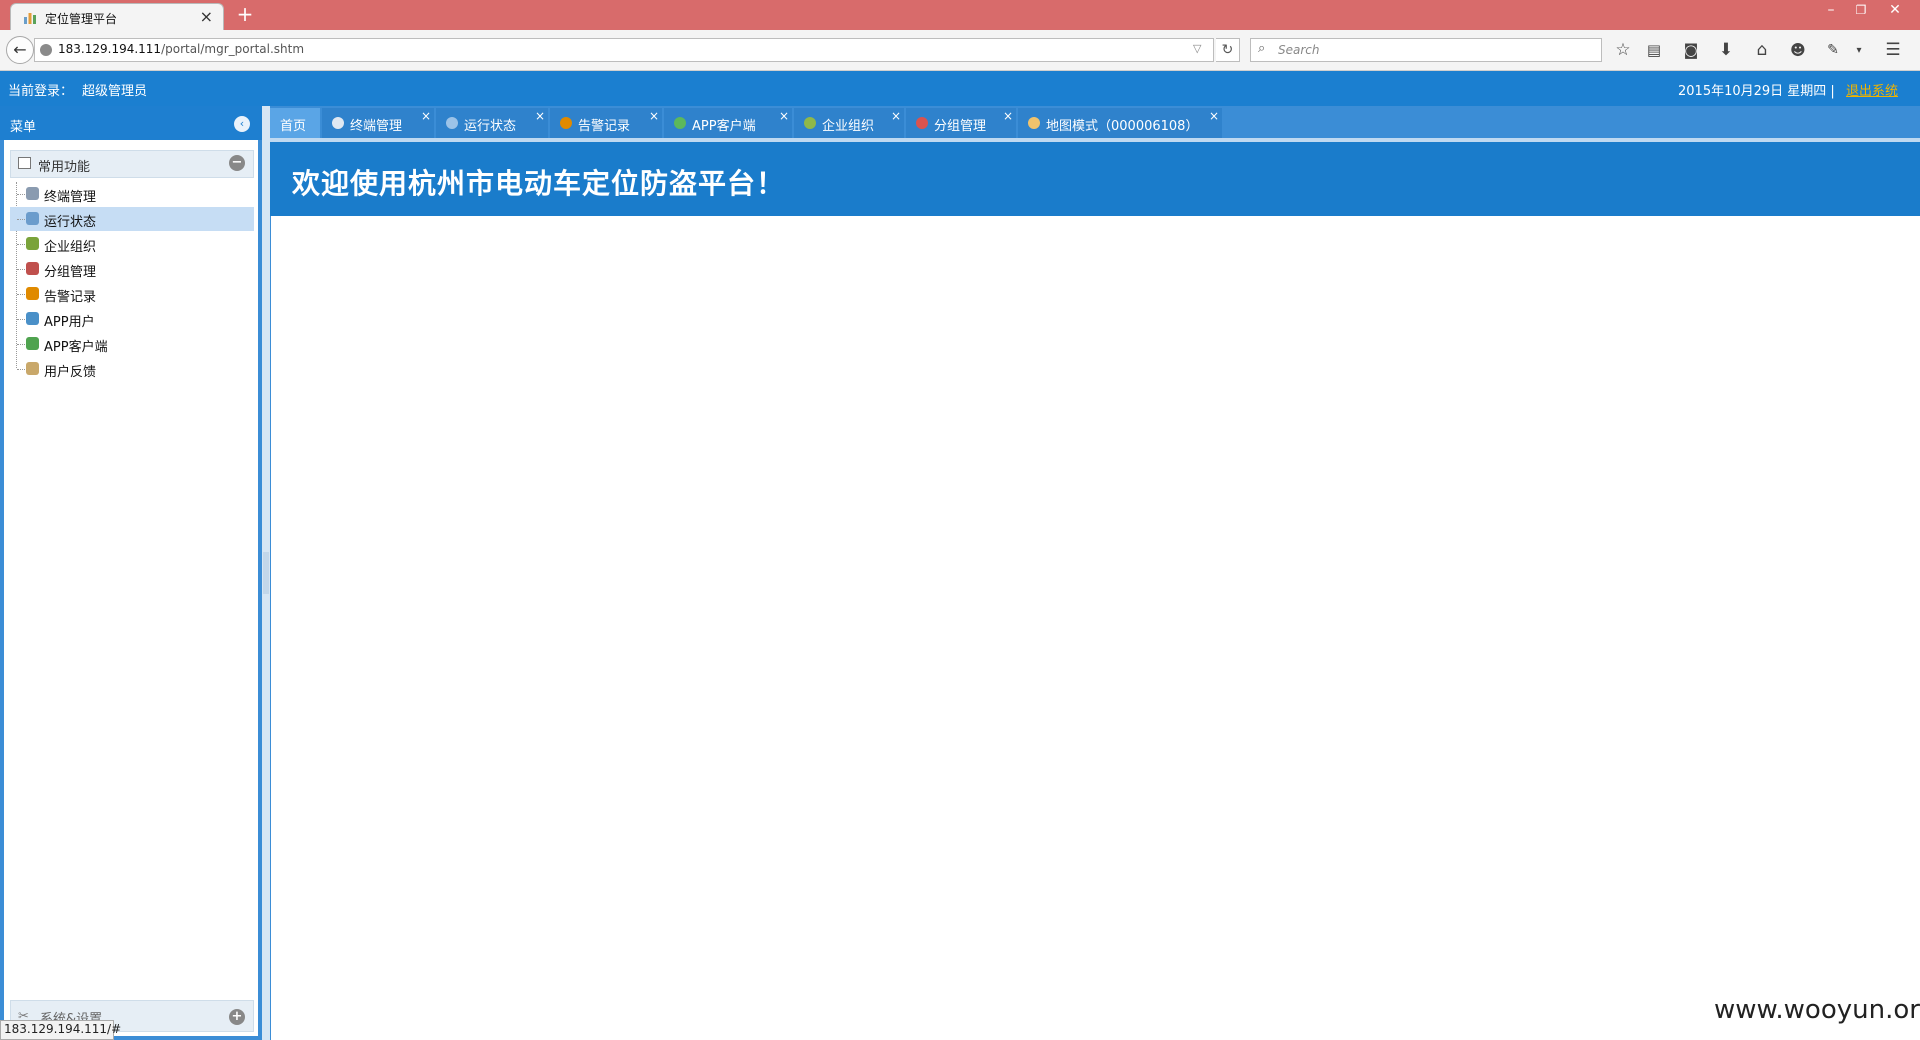 The width and height of the screenshot is (1920, 1040). Describe the element at coordinates (490, 126) in the screenshot. I see `tab-label: 运行状态` at that location.